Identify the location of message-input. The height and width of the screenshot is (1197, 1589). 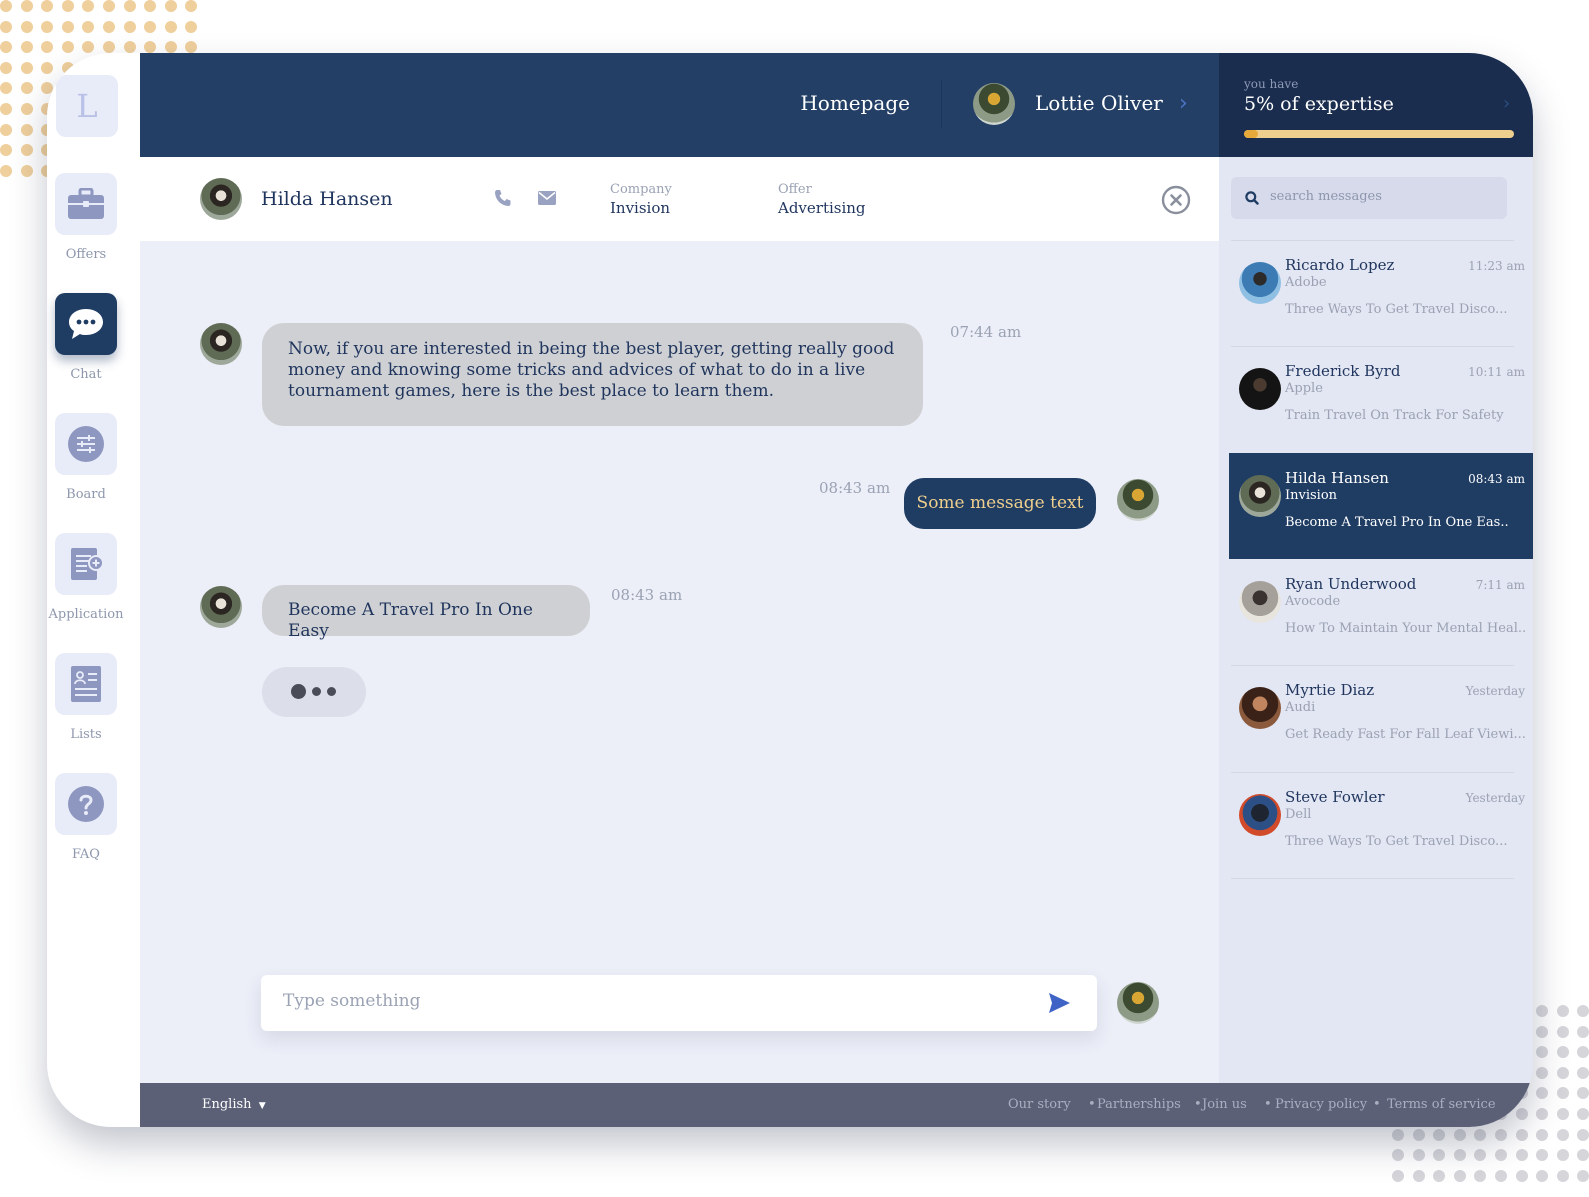
(653, 1001).